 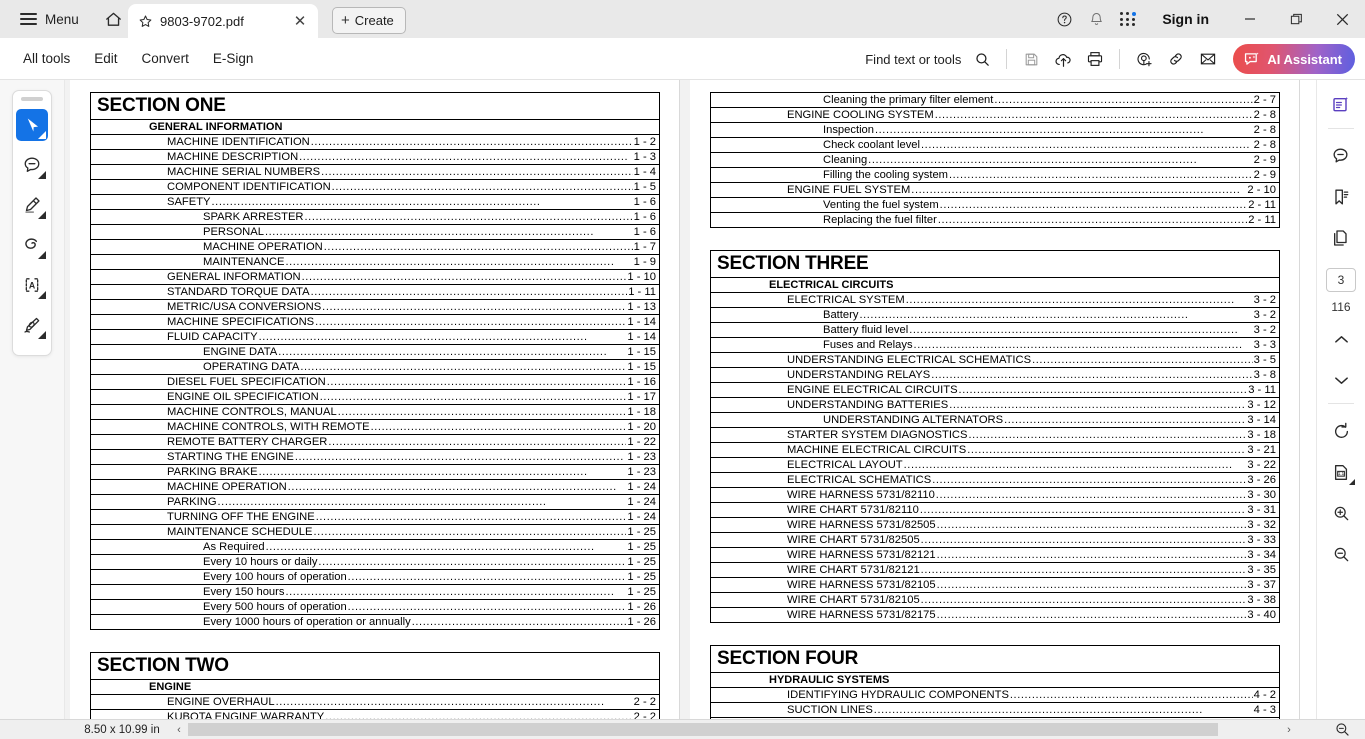 I want to click on close-window-button, so click(x=1342, y=19).